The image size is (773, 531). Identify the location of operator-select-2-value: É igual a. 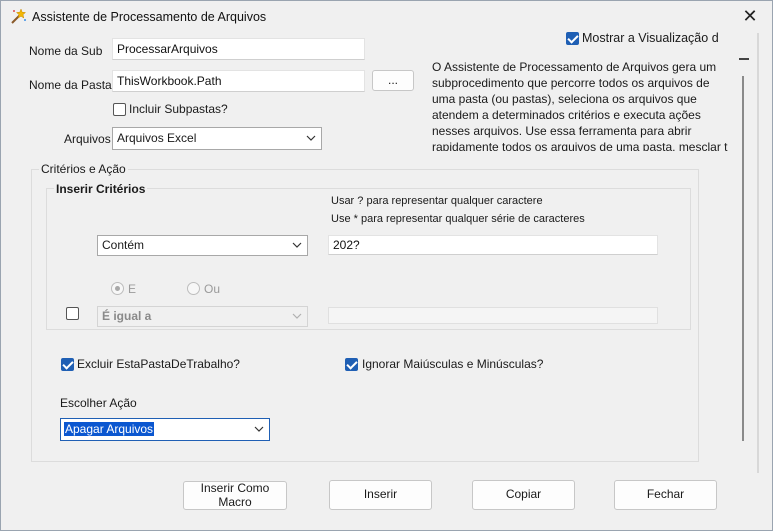
(127, 316).